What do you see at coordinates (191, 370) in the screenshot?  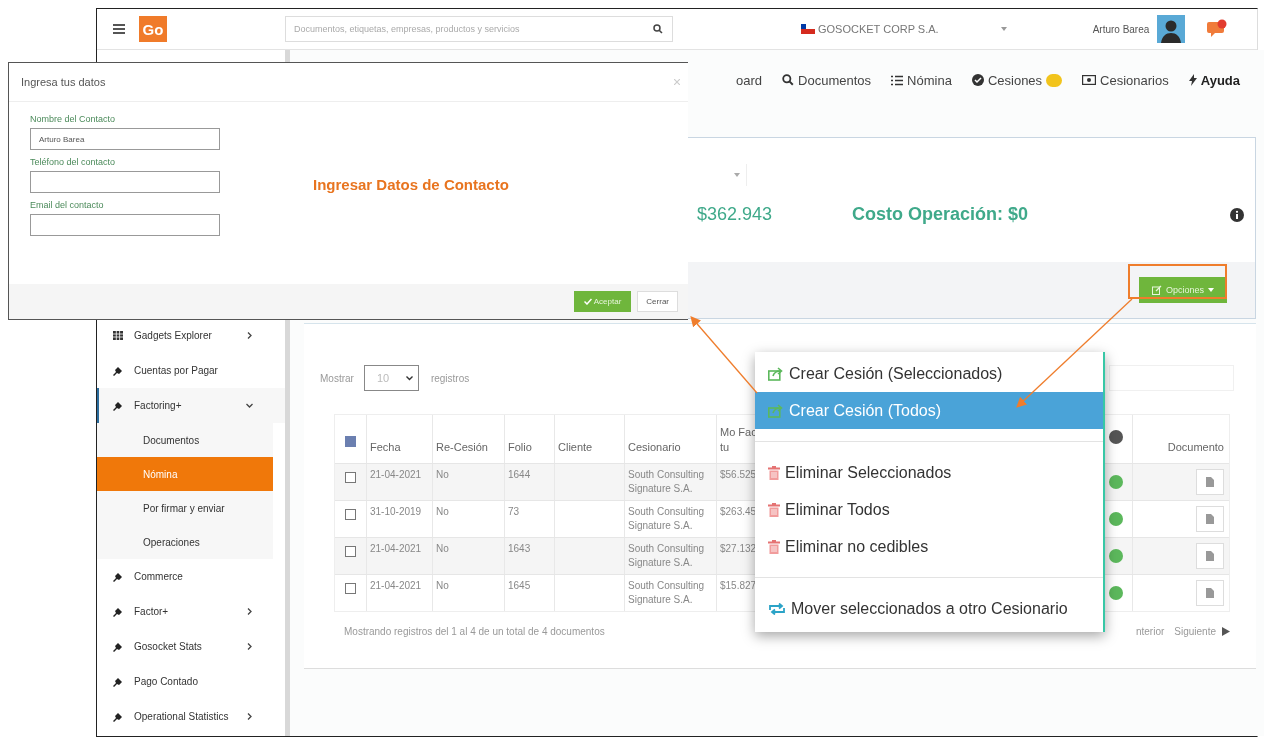 I see `sidebar-item: Cuentas por Pagar` at bounding box center [191, 370].